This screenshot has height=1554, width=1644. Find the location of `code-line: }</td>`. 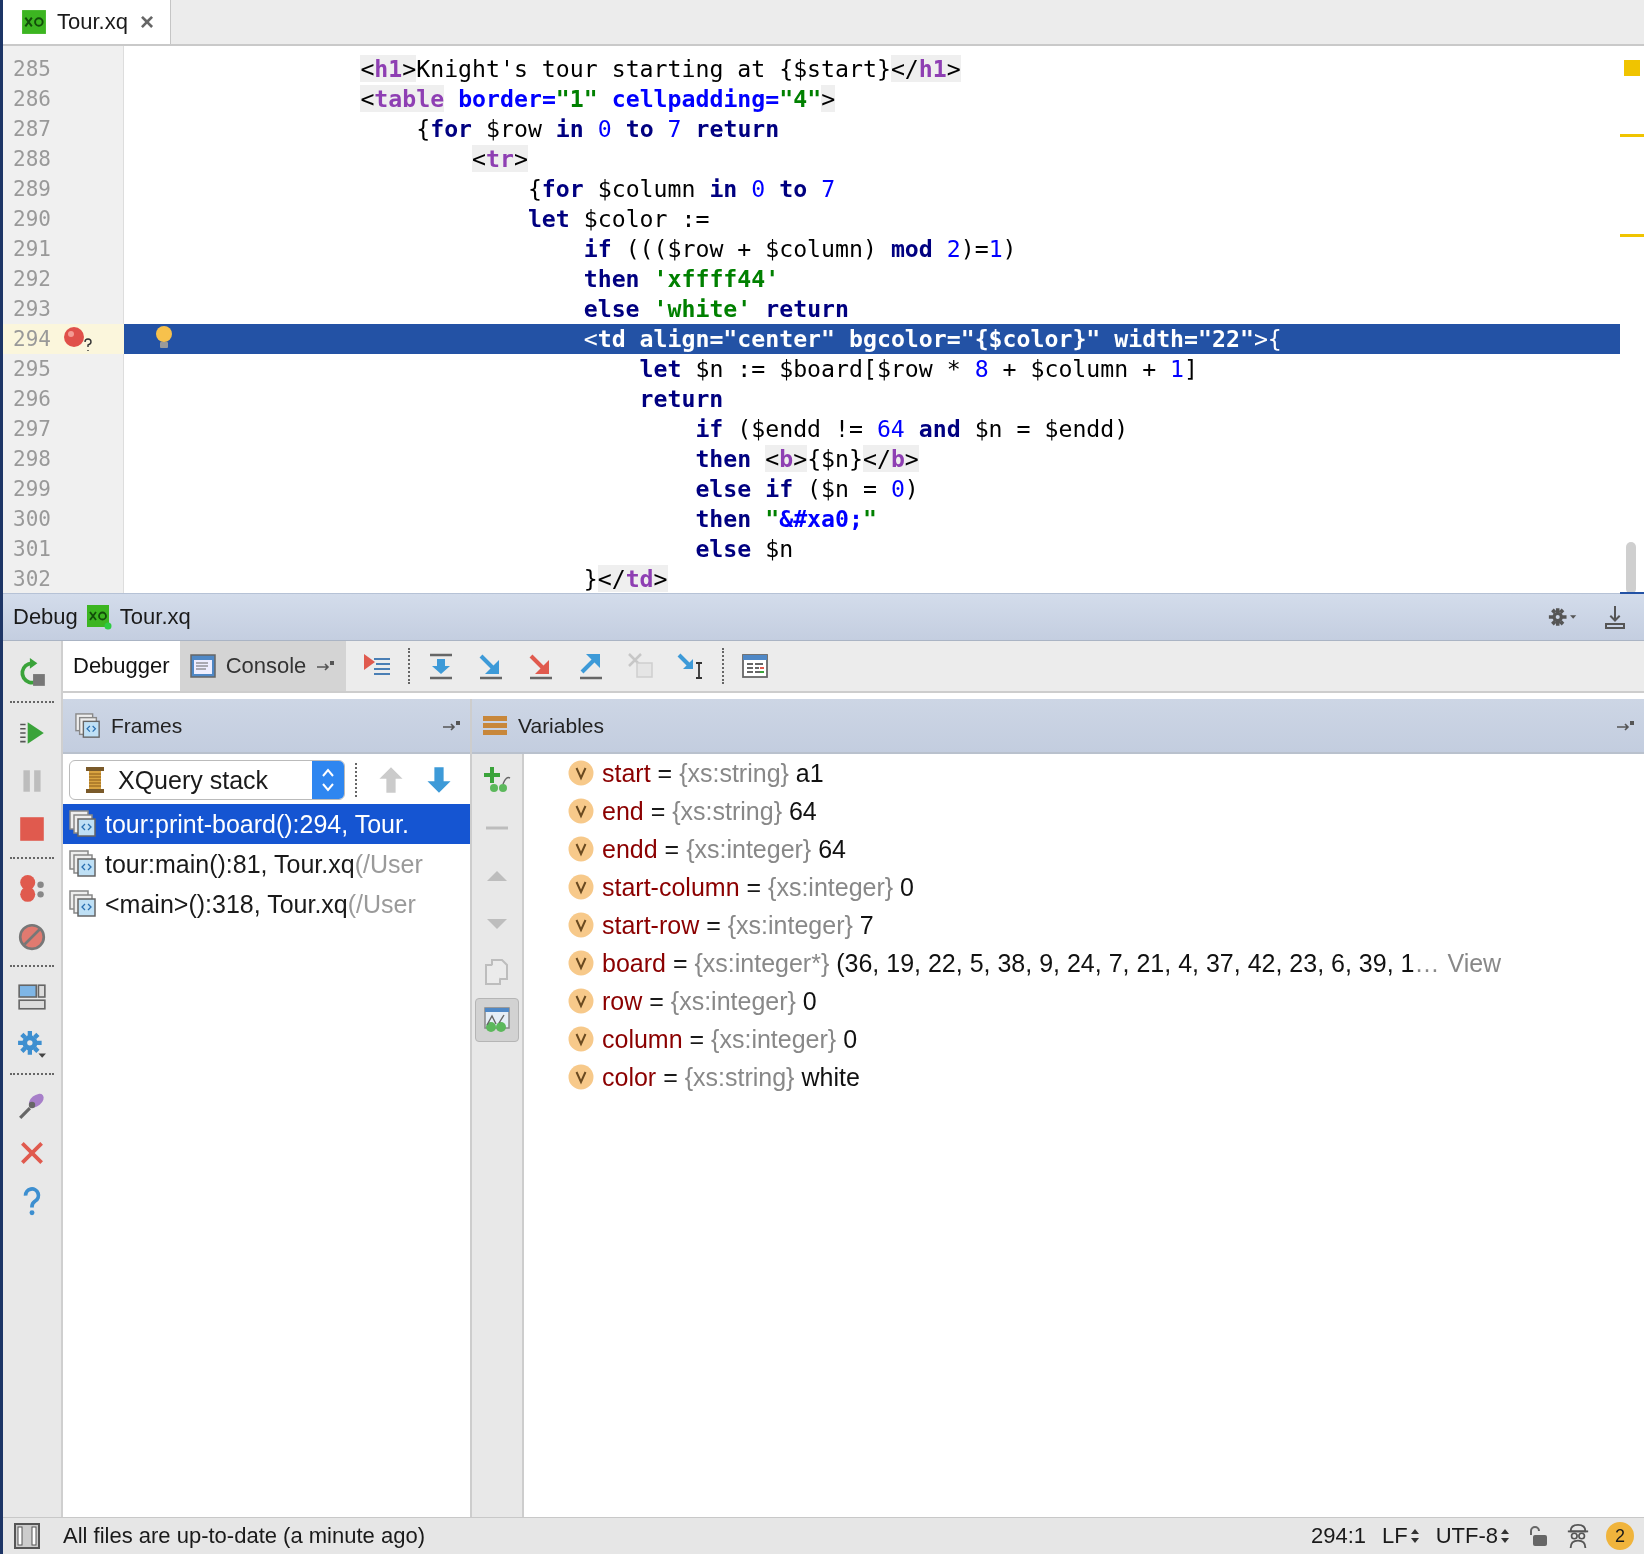

code-line: }</td> is located at coordinates (625, 579).